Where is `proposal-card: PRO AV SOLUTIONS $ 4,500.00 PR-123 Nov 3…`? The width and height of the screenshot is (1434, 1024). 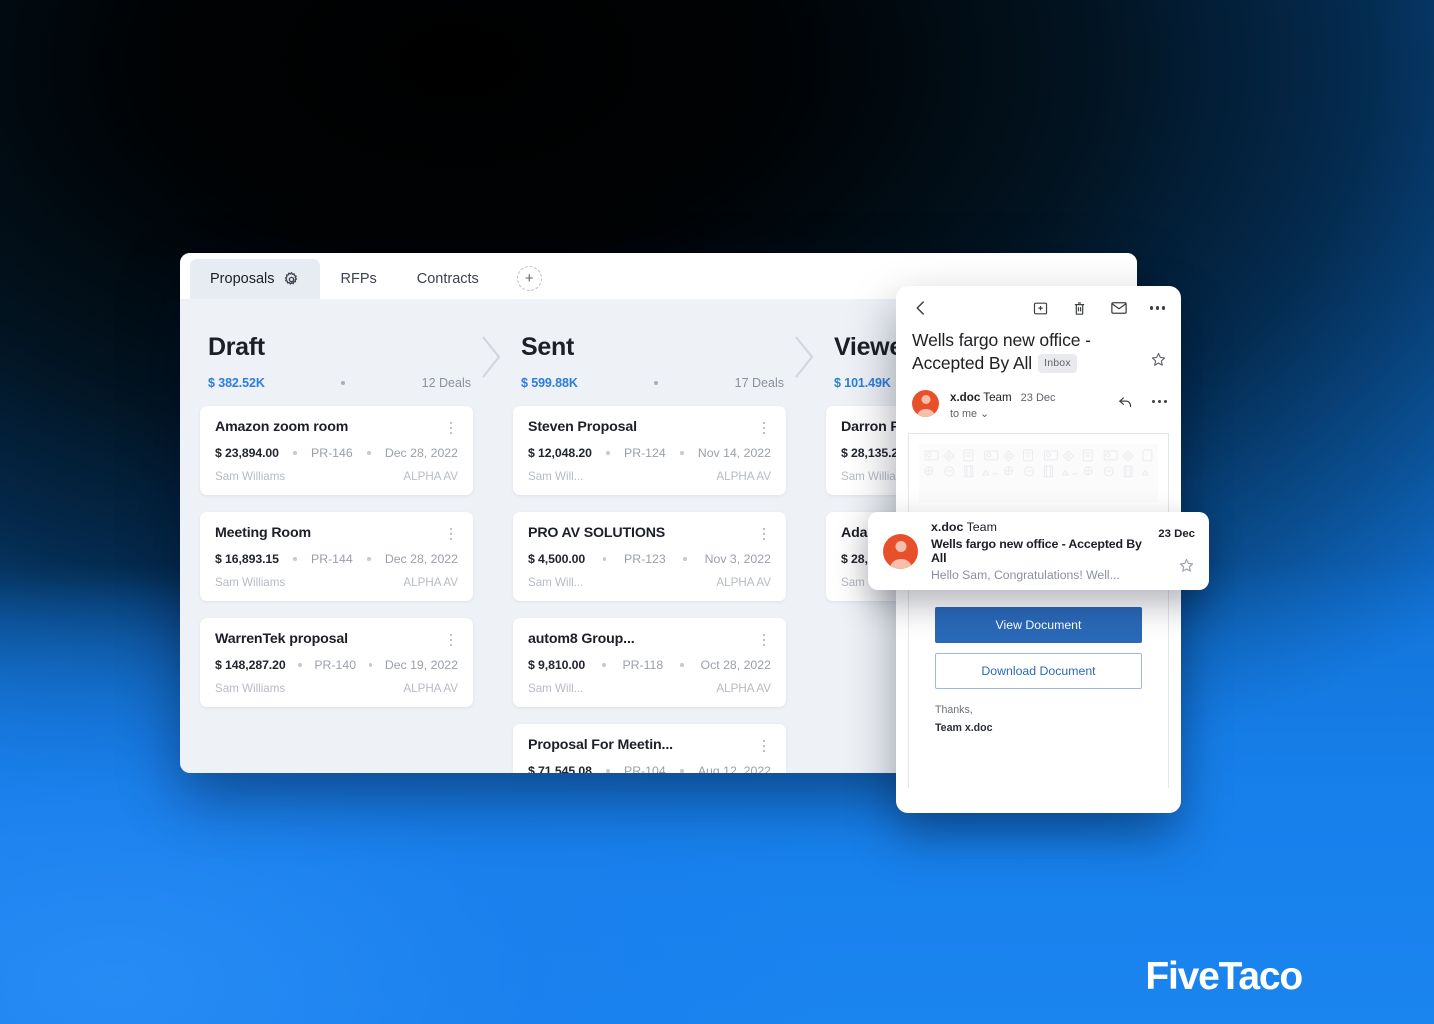
proposal-card: PRO AV SOLUTIONS $ 4,500.00 PR-123 Nov 3… is located at coordinates (649, 556).